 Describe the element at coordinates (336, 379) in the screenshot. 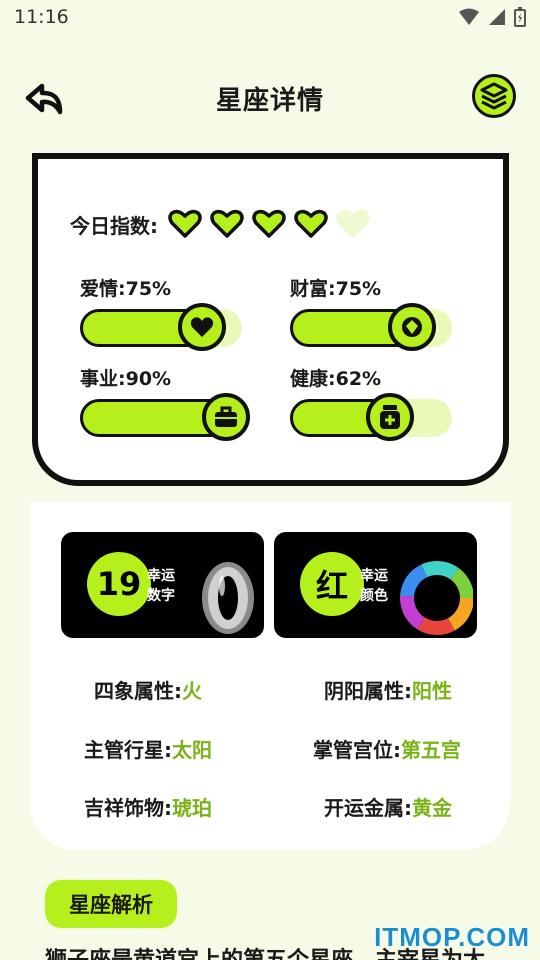

I see `stat-health-label: 健康:62%` at that location.